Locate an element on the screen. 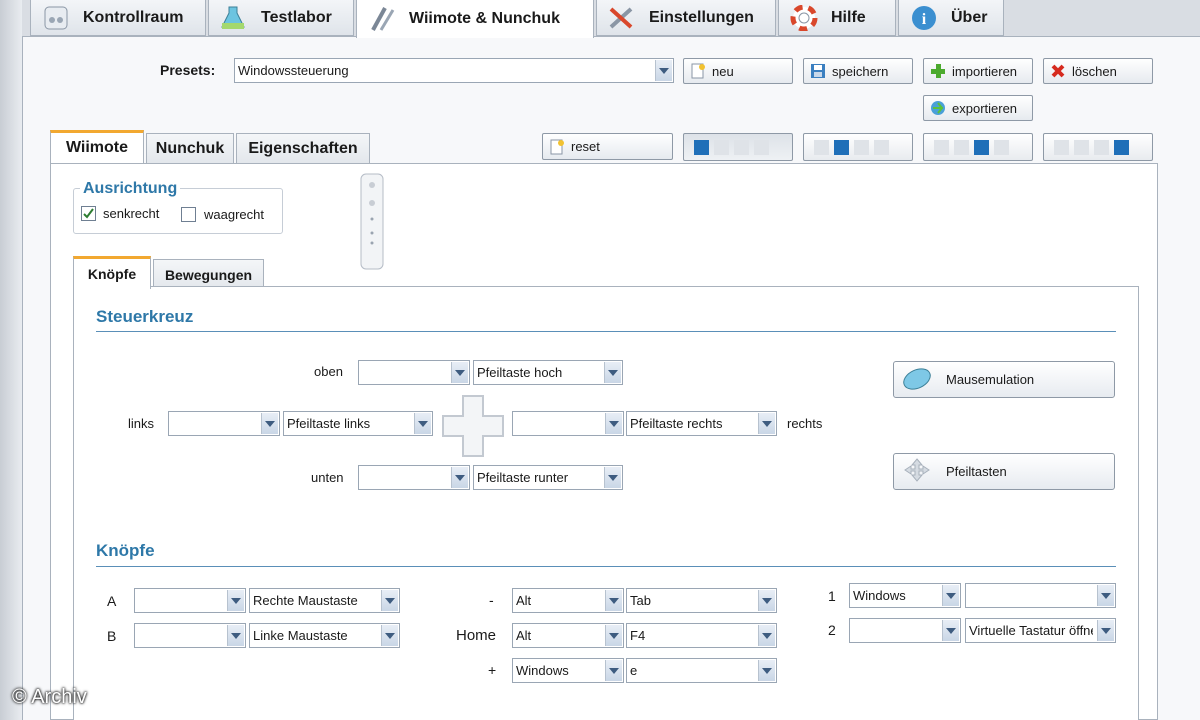 The image size is (1200, 720). reset-button: reset is located at coordinates (607, 146).